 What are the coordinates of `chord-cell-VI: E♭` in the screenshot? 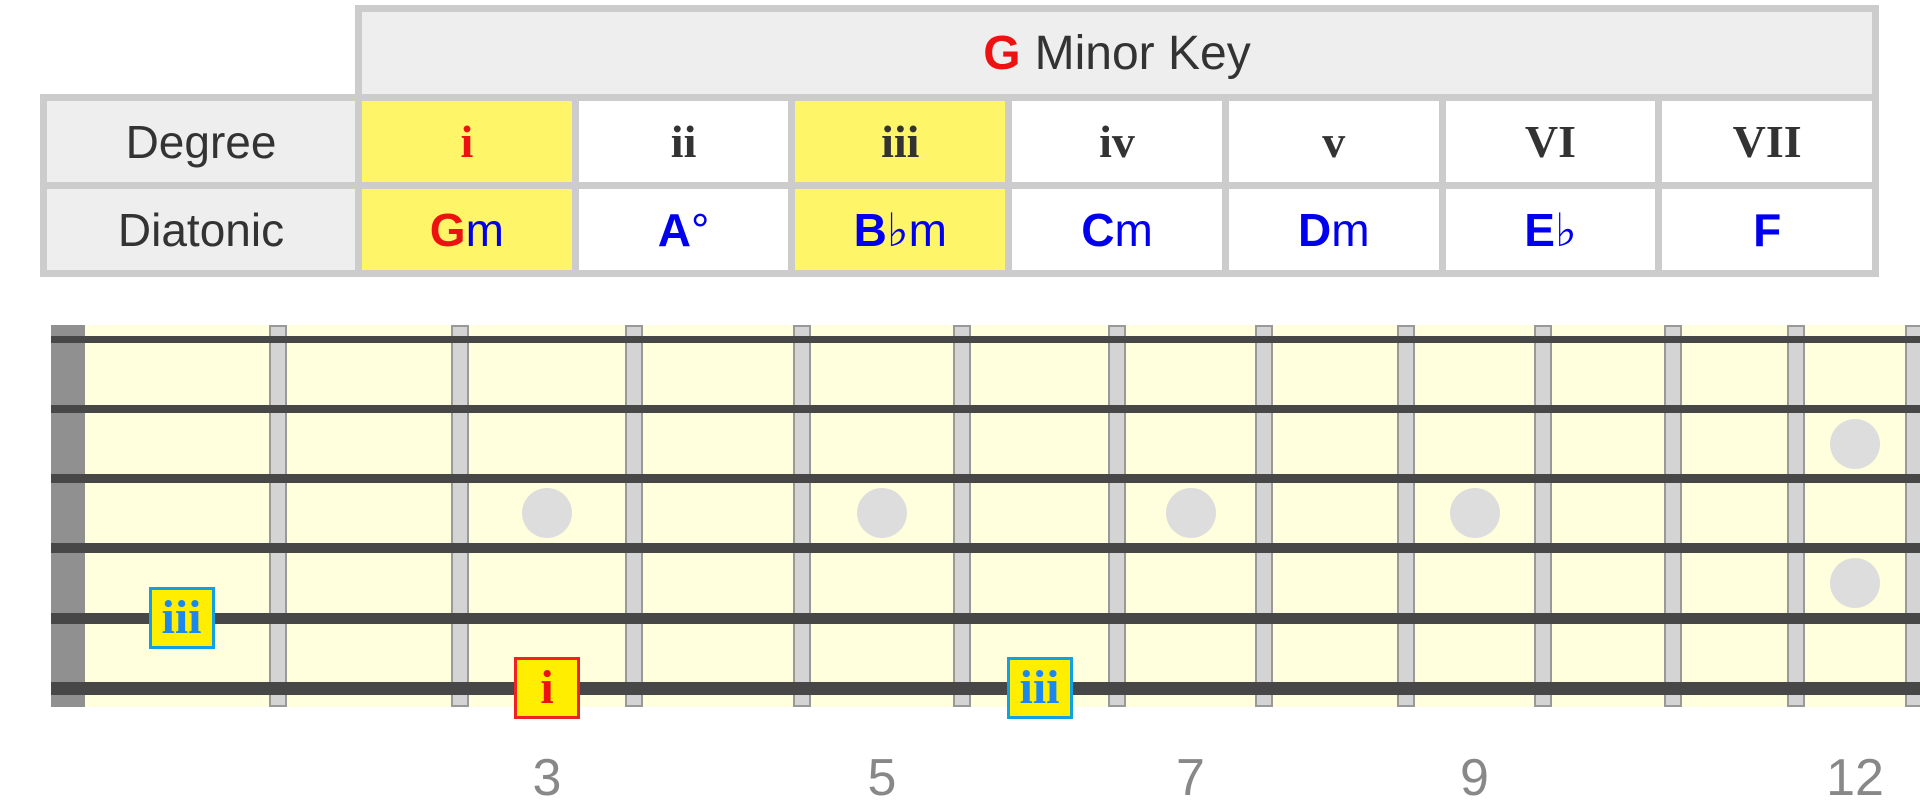 It's located at (1550, 229).